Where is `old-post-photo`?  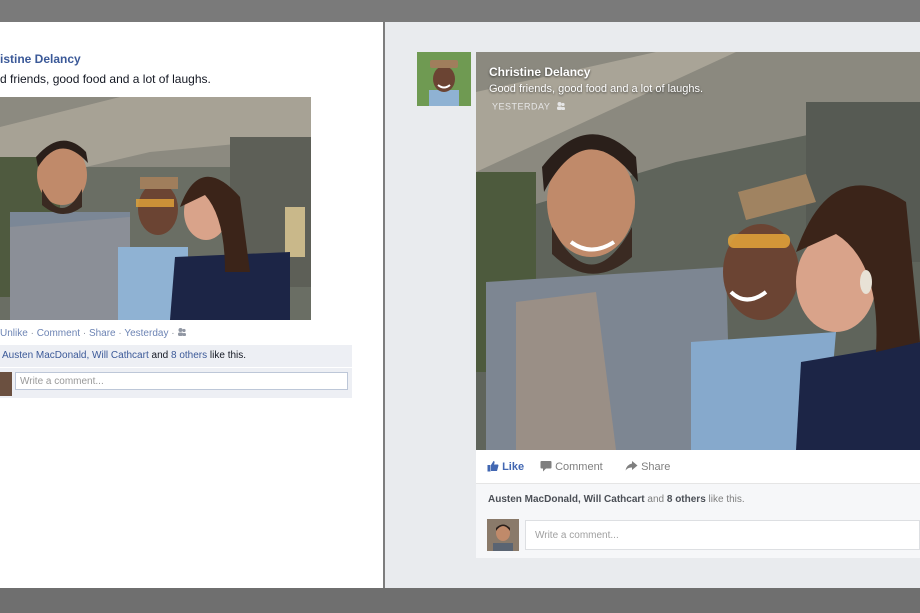 old-post-photo is located at coordinates (155, 208).